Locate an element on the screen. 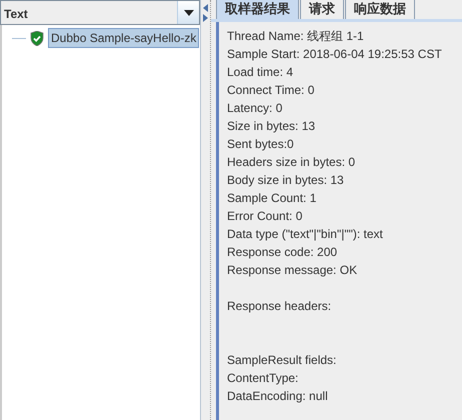  result-line: Size in bytes: 13 is located at coordinates (271, 126).